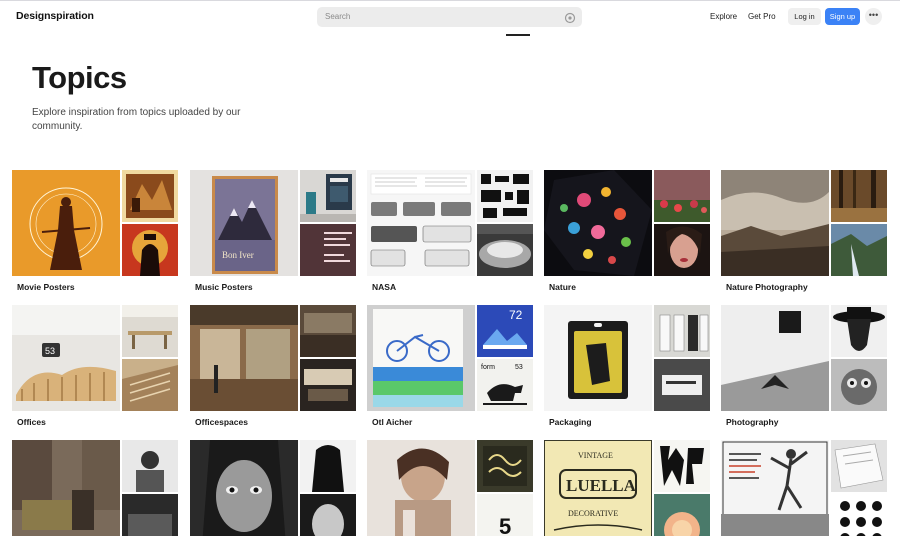  I want to click on topic-card-packaging: Packaging, so click(627, 366).